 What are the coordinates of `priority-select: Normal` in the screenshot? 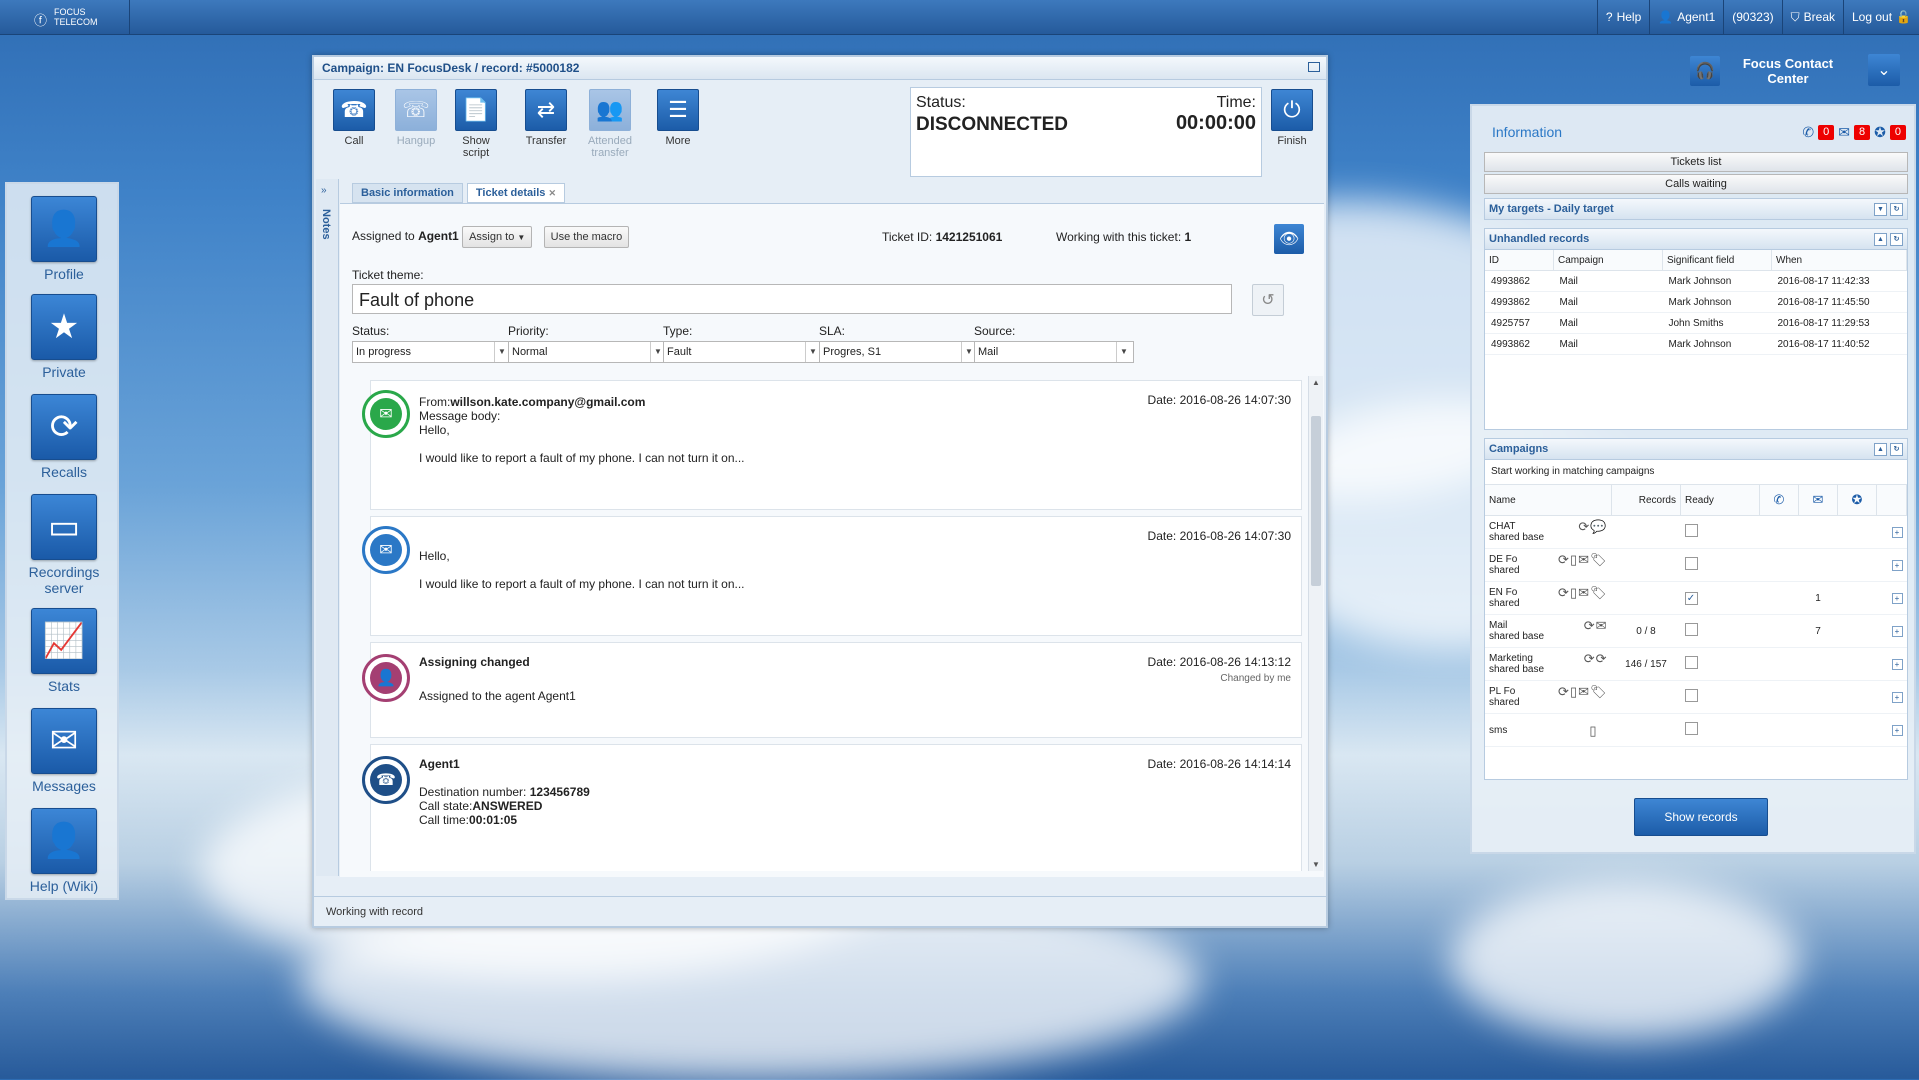 It's located at (588, 352).